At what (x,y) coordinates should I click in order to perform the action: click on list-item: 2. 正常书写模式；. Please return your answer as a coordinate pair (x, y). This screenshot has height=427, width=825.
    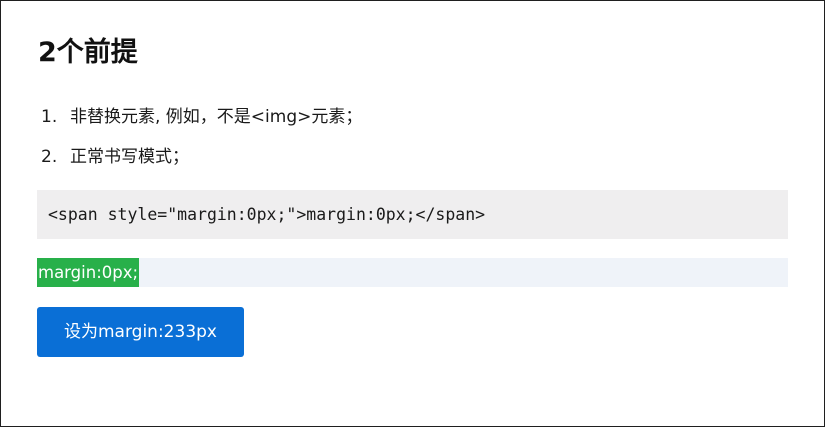
    Looking at the image, I should click on (115, 157).